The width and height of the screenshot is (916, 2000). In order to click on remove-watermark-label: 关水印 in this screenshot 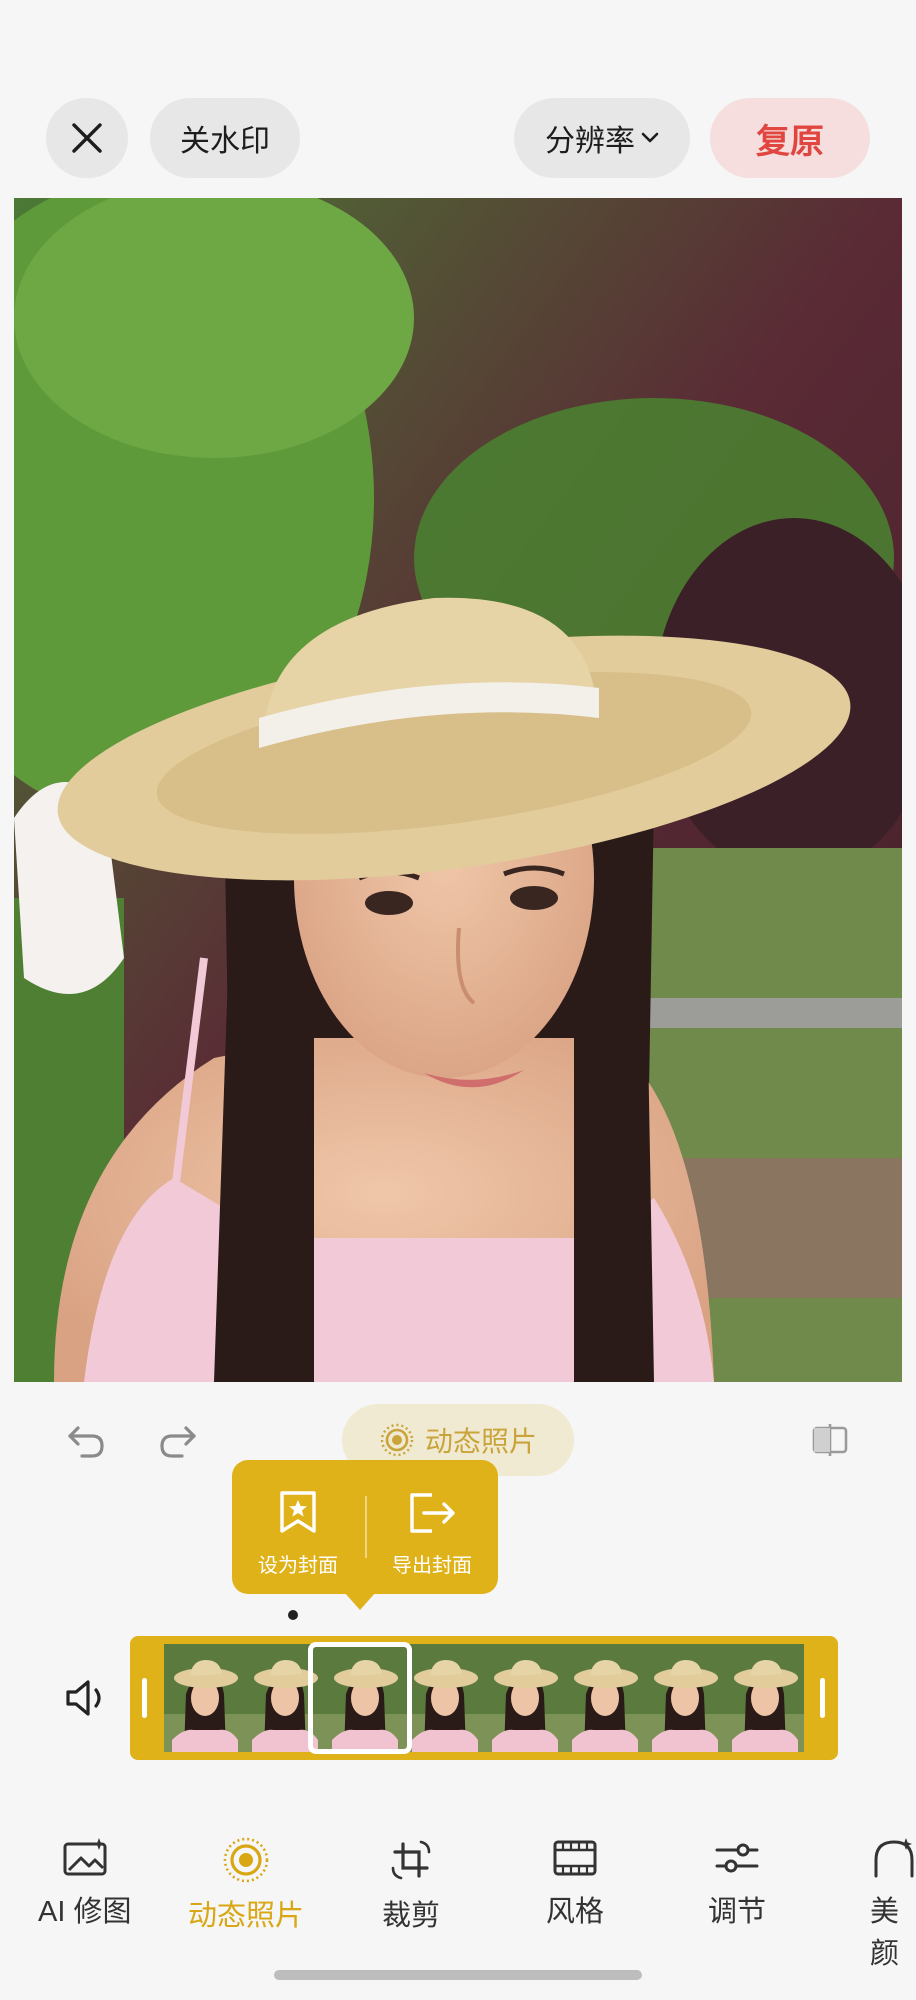, I will do `click(225, 141)`.